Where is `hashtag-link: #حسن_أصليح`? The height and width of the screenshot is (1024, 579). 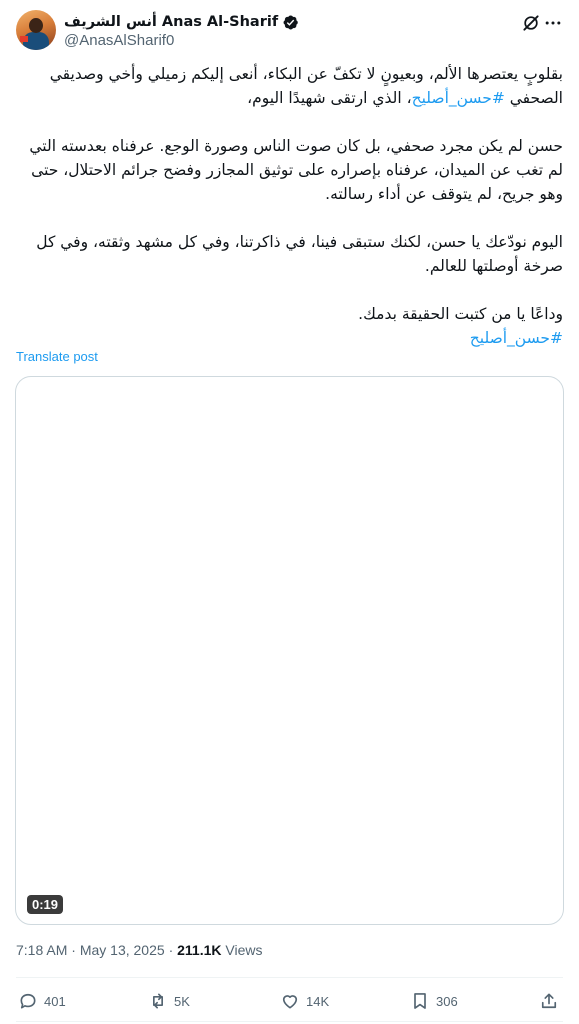 hashtag-link: #حسن_أصليح is located at coordinates (458, 98).